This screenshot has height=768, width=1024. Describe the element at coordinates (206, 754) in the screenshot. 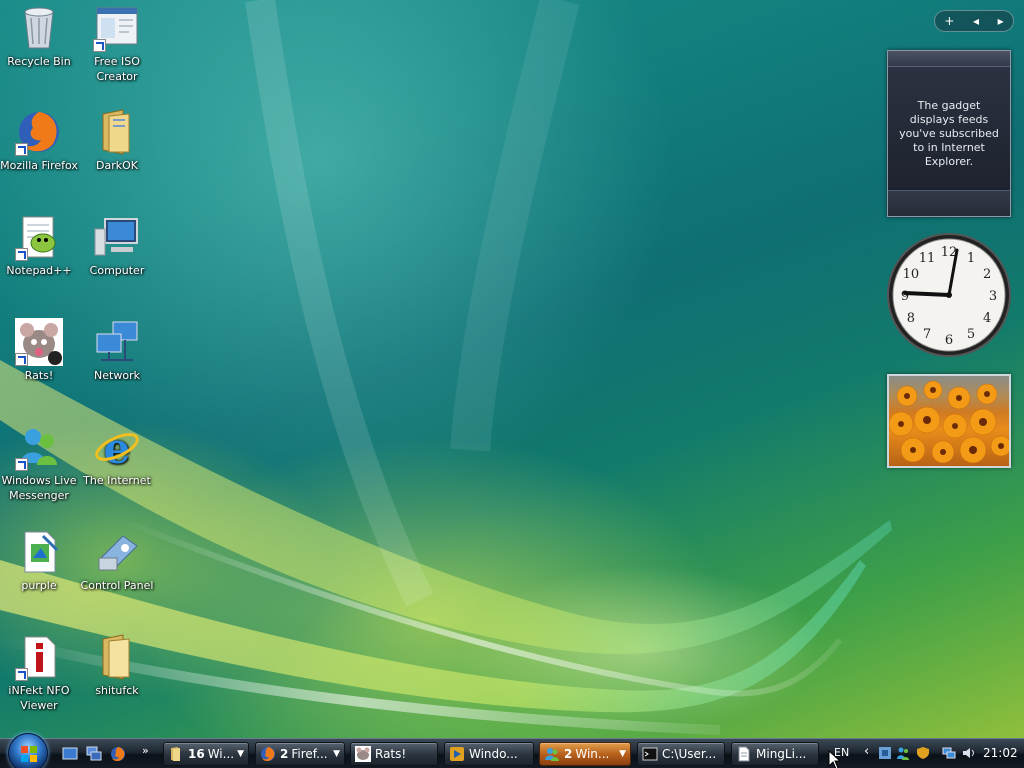

I see `taskbar-button-windows-explorer-group: 16 Wi... ▼` at that location.